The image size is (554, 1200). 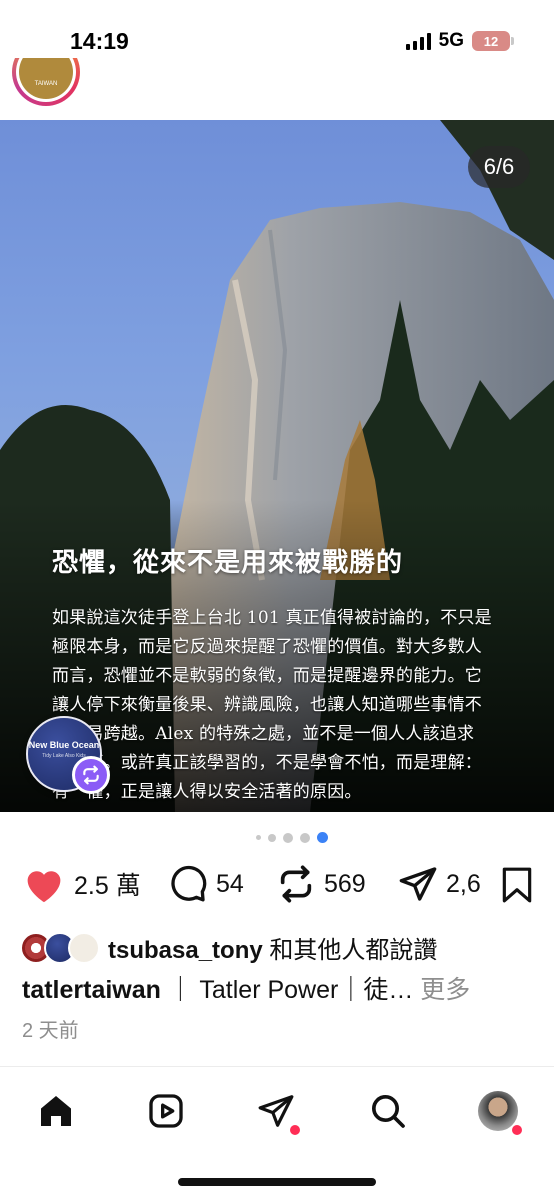 I want to click on nav-reels, so click(x=166, y=1111).